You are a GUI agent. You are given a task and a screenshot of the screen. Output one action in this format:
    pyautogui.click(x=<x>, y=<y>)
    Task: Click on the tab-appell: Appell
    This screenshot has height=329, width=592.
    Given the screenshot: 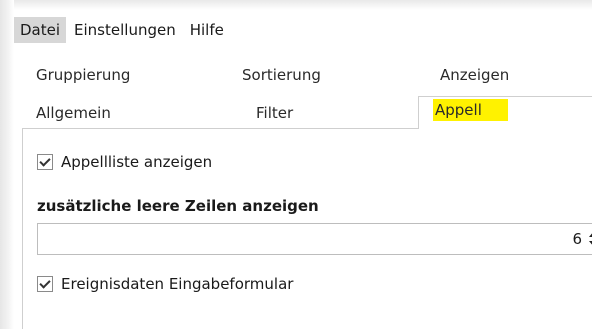 What is the action you would take?
    pyautogui.click(x=505, y=112)
    